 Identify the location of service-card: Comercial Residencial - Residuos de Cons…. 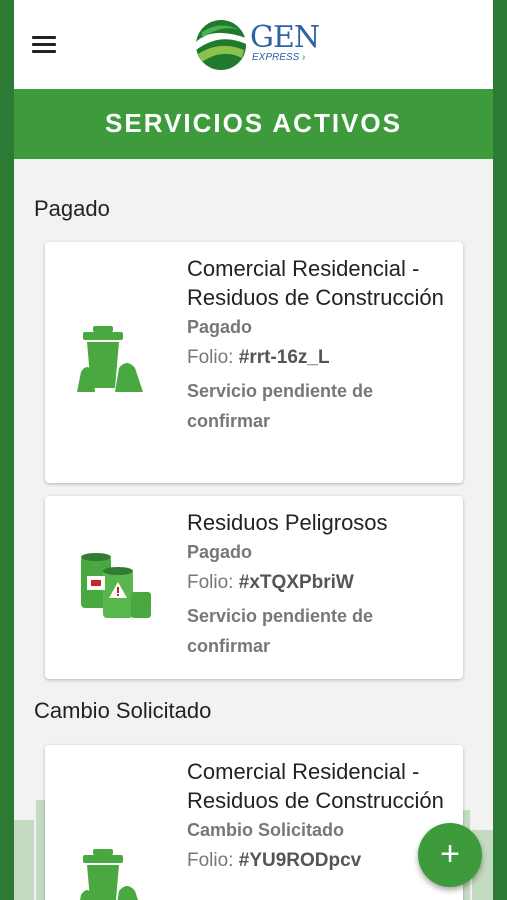
(254, 822).